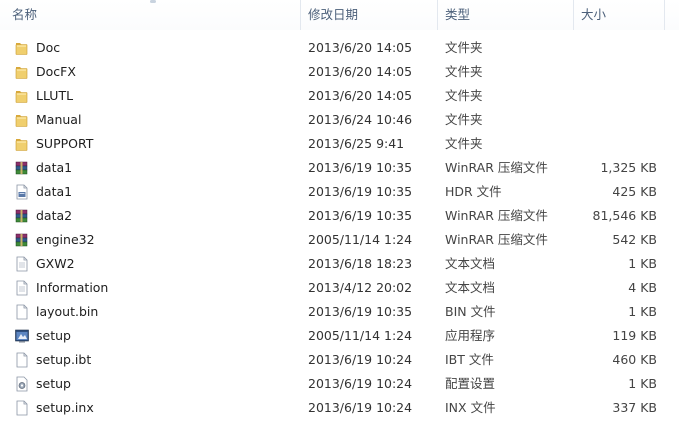 The width and height of the screenshot is (679, 436). What do you see at coordinates (65, 407) in the screenshot?
I see `file-name: setup.inx` at bounding box center [65, 407].